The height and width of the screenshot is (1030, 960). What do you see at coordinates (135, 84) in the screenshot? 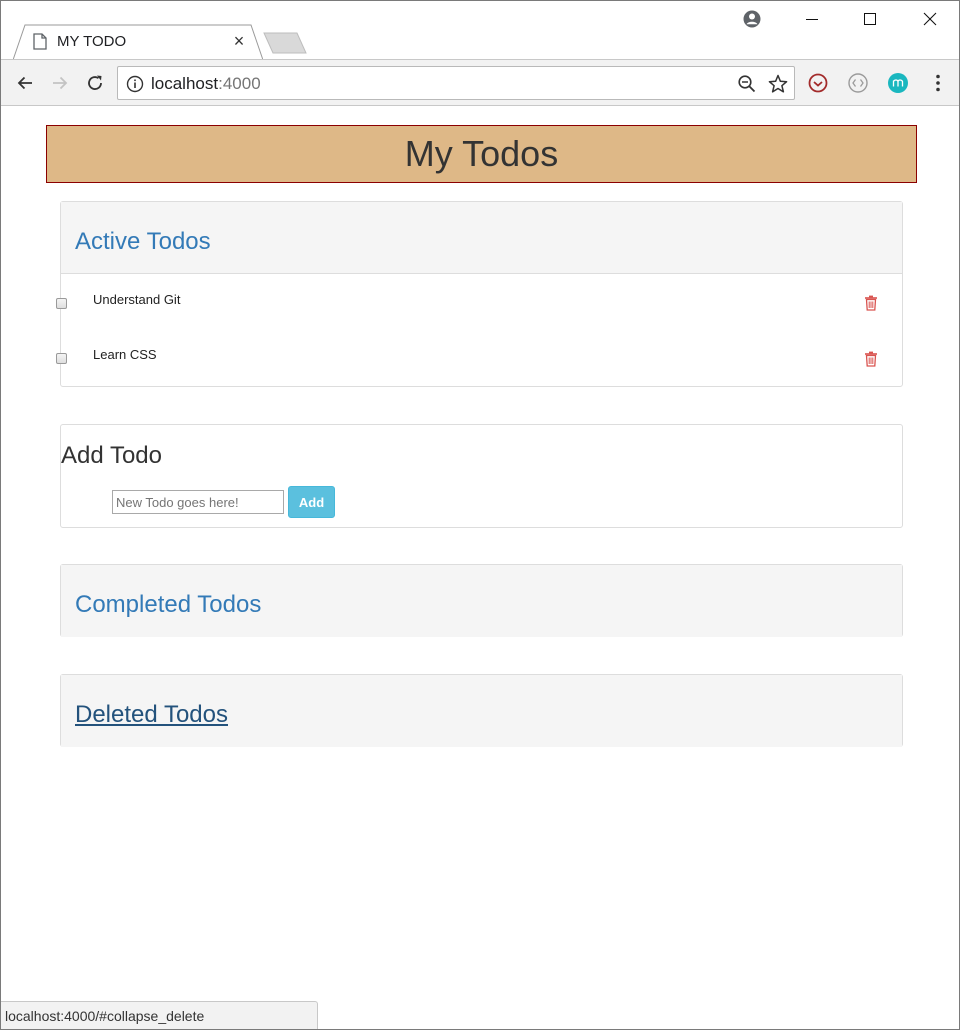
I see `info-icon` at bounding box center [135, 84].